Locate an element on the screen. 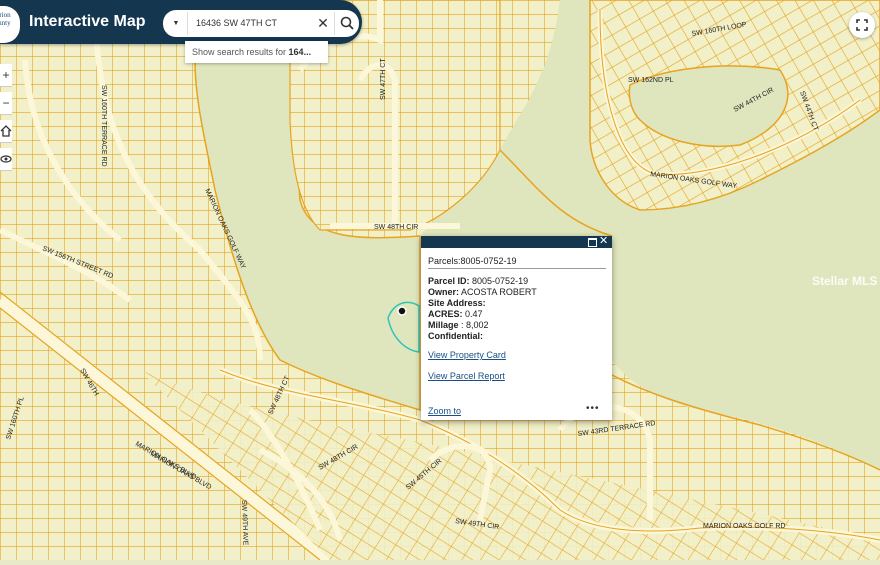 This screenshot has height=565, width=880. search-box: ▼ ✕ is located at coordinates (261, 23).